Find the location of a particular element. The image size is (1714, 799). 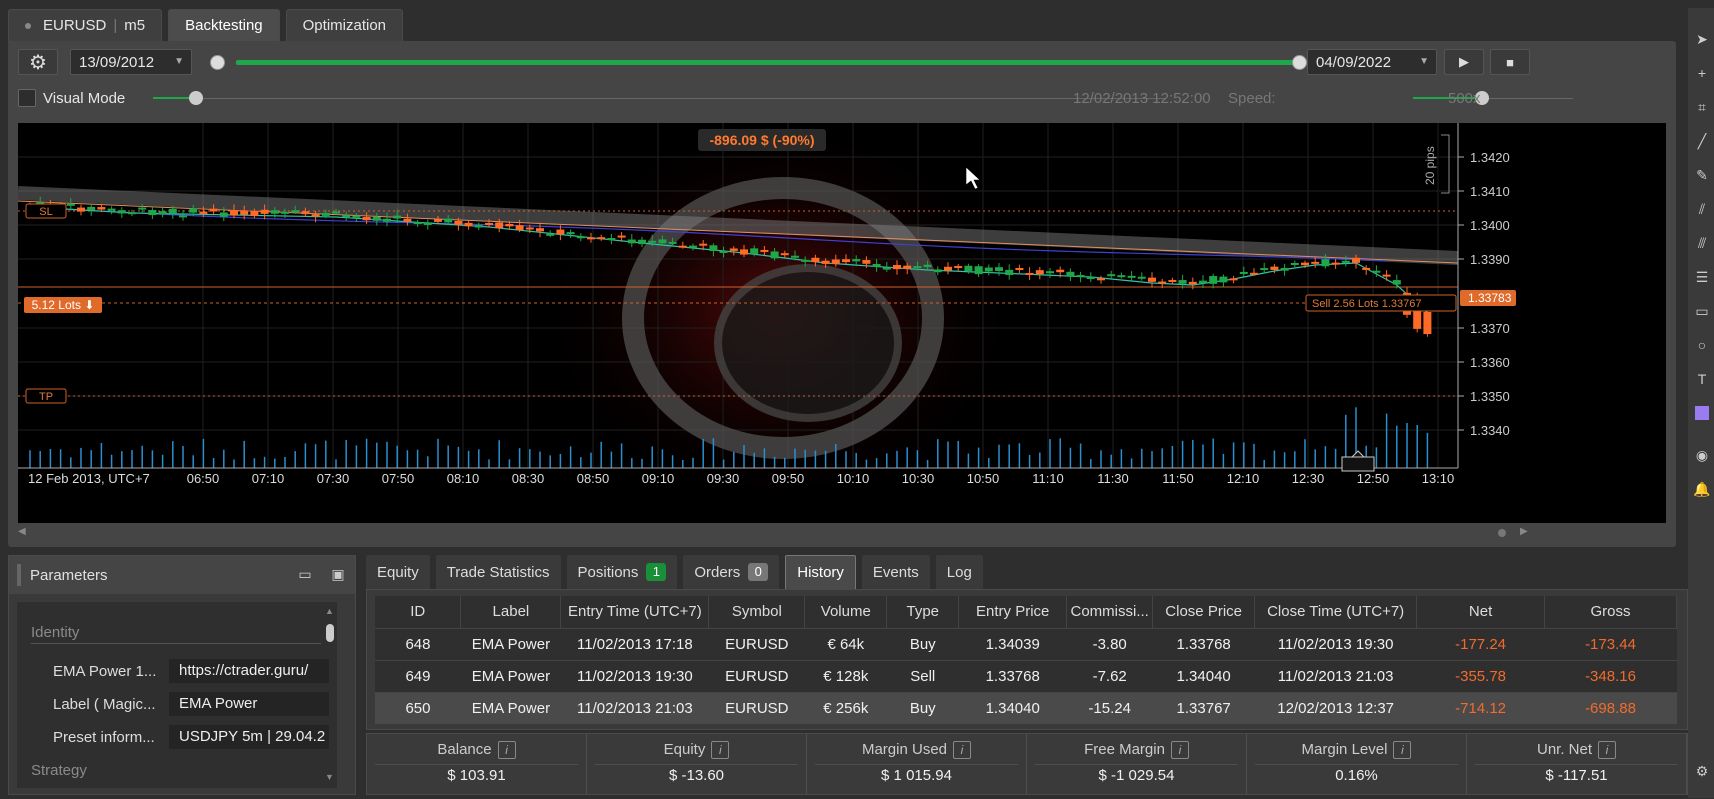

tab-orders: Orders 0 is located at coordinates (731, 572).